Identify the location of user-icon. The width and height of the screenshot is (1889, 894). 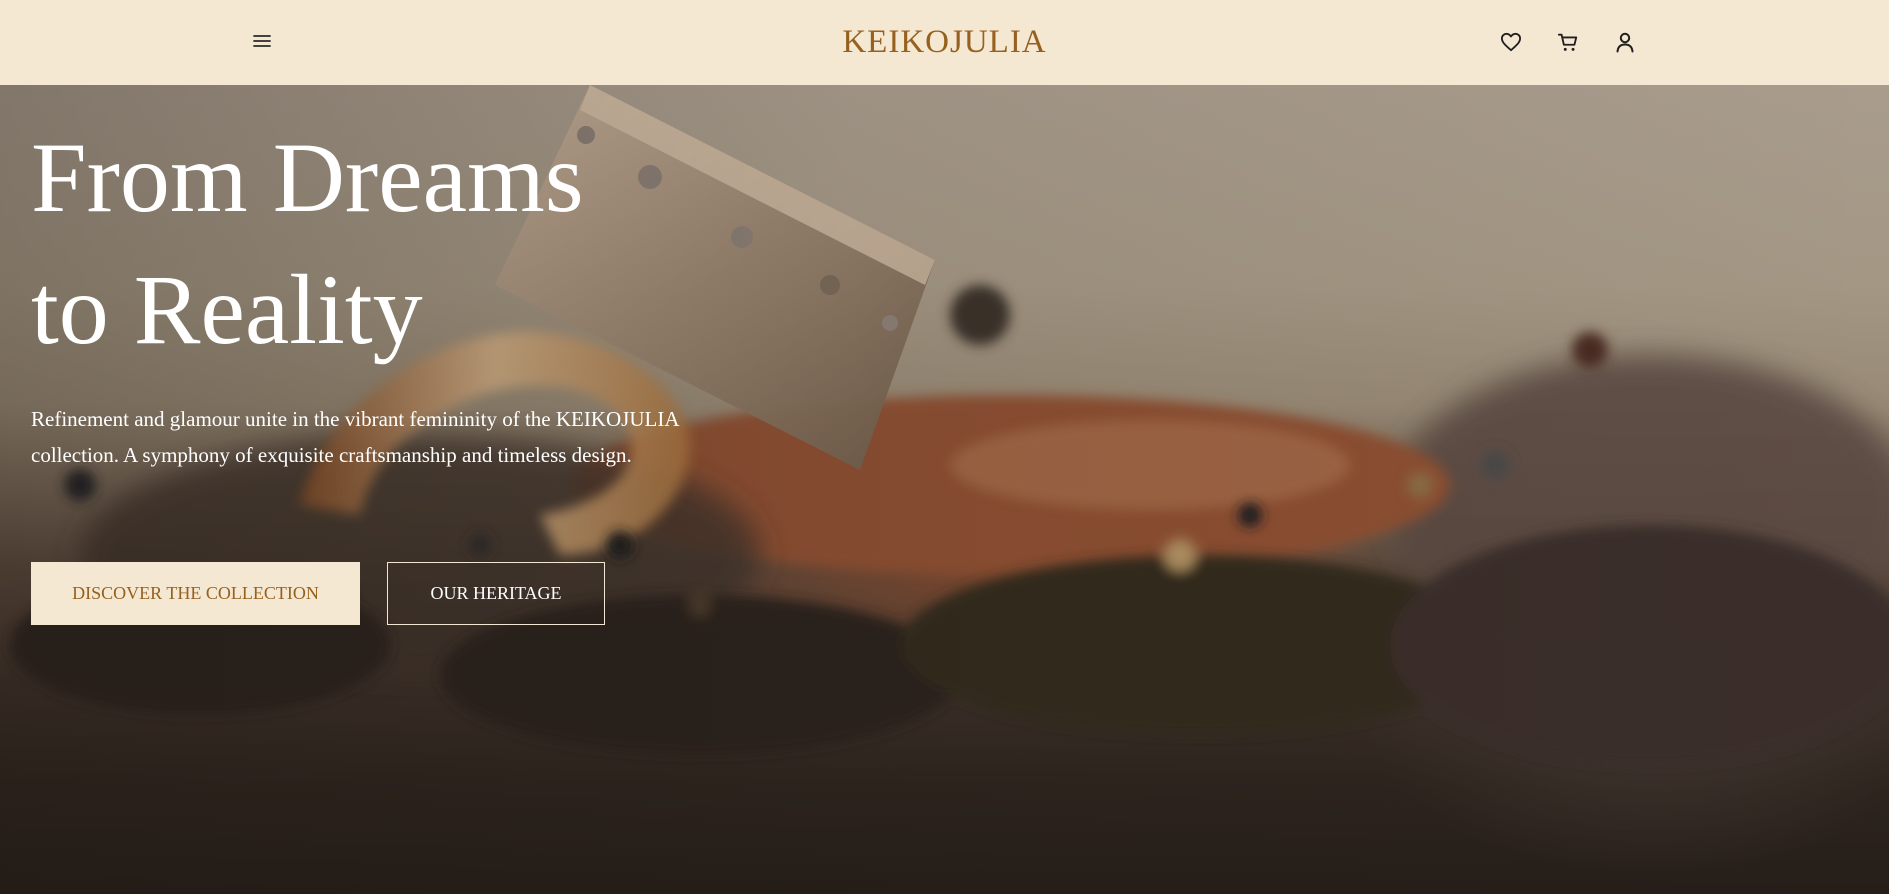
(1625, 42).